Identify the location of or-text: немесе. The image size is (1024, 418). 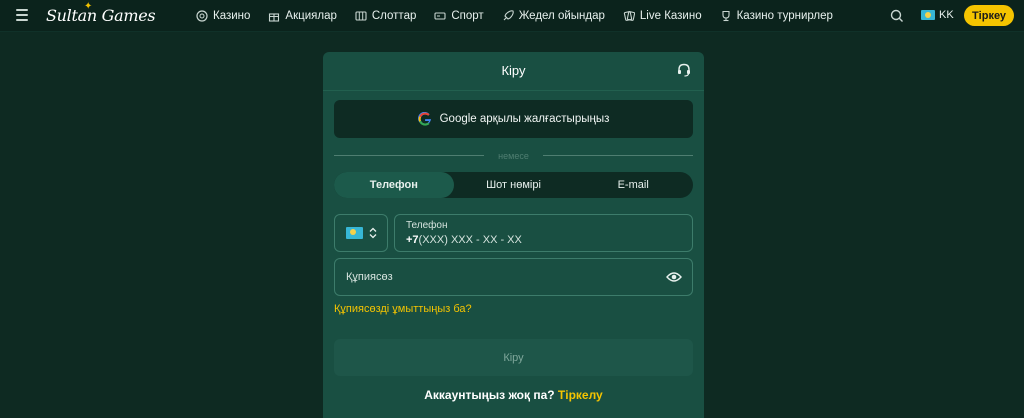
(513, 156).